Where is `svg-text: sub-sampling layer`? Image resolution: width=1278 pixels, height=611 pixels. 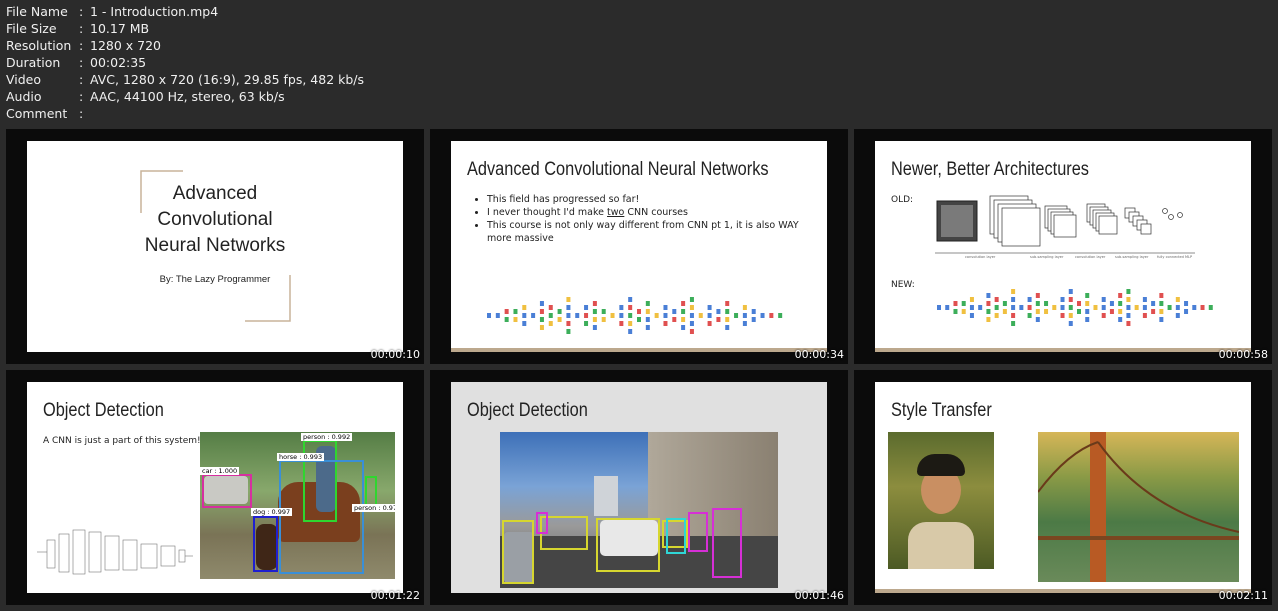
svg-text: sub-sampling layer is located at coordinates (1132, 257).